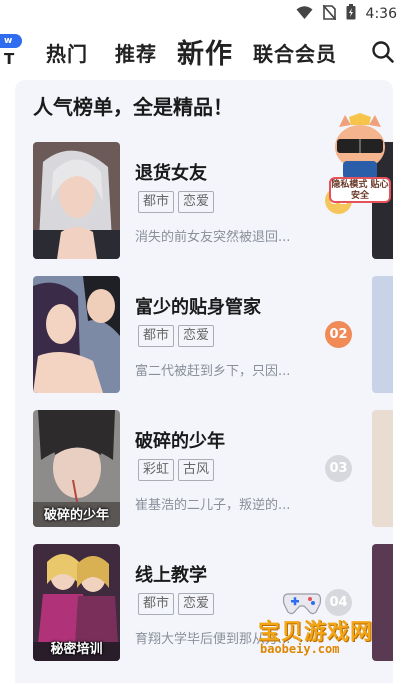 Image resolution: width=407 pixels, height=683 pixels. Describe the element at coordinates (329, 13) in the screenshot. I see `no-sim-icon` at that location.